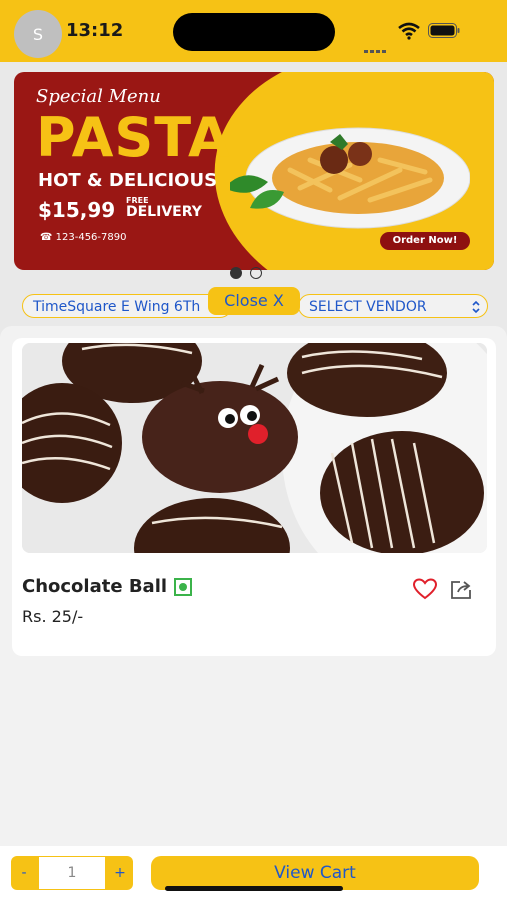 The height and width of the screenshot is (900, 507). What do you see at coordinates (95, 586) in the screenshot?
I see `product-name: Chocolate Ball` at bounding box center [95, 586].